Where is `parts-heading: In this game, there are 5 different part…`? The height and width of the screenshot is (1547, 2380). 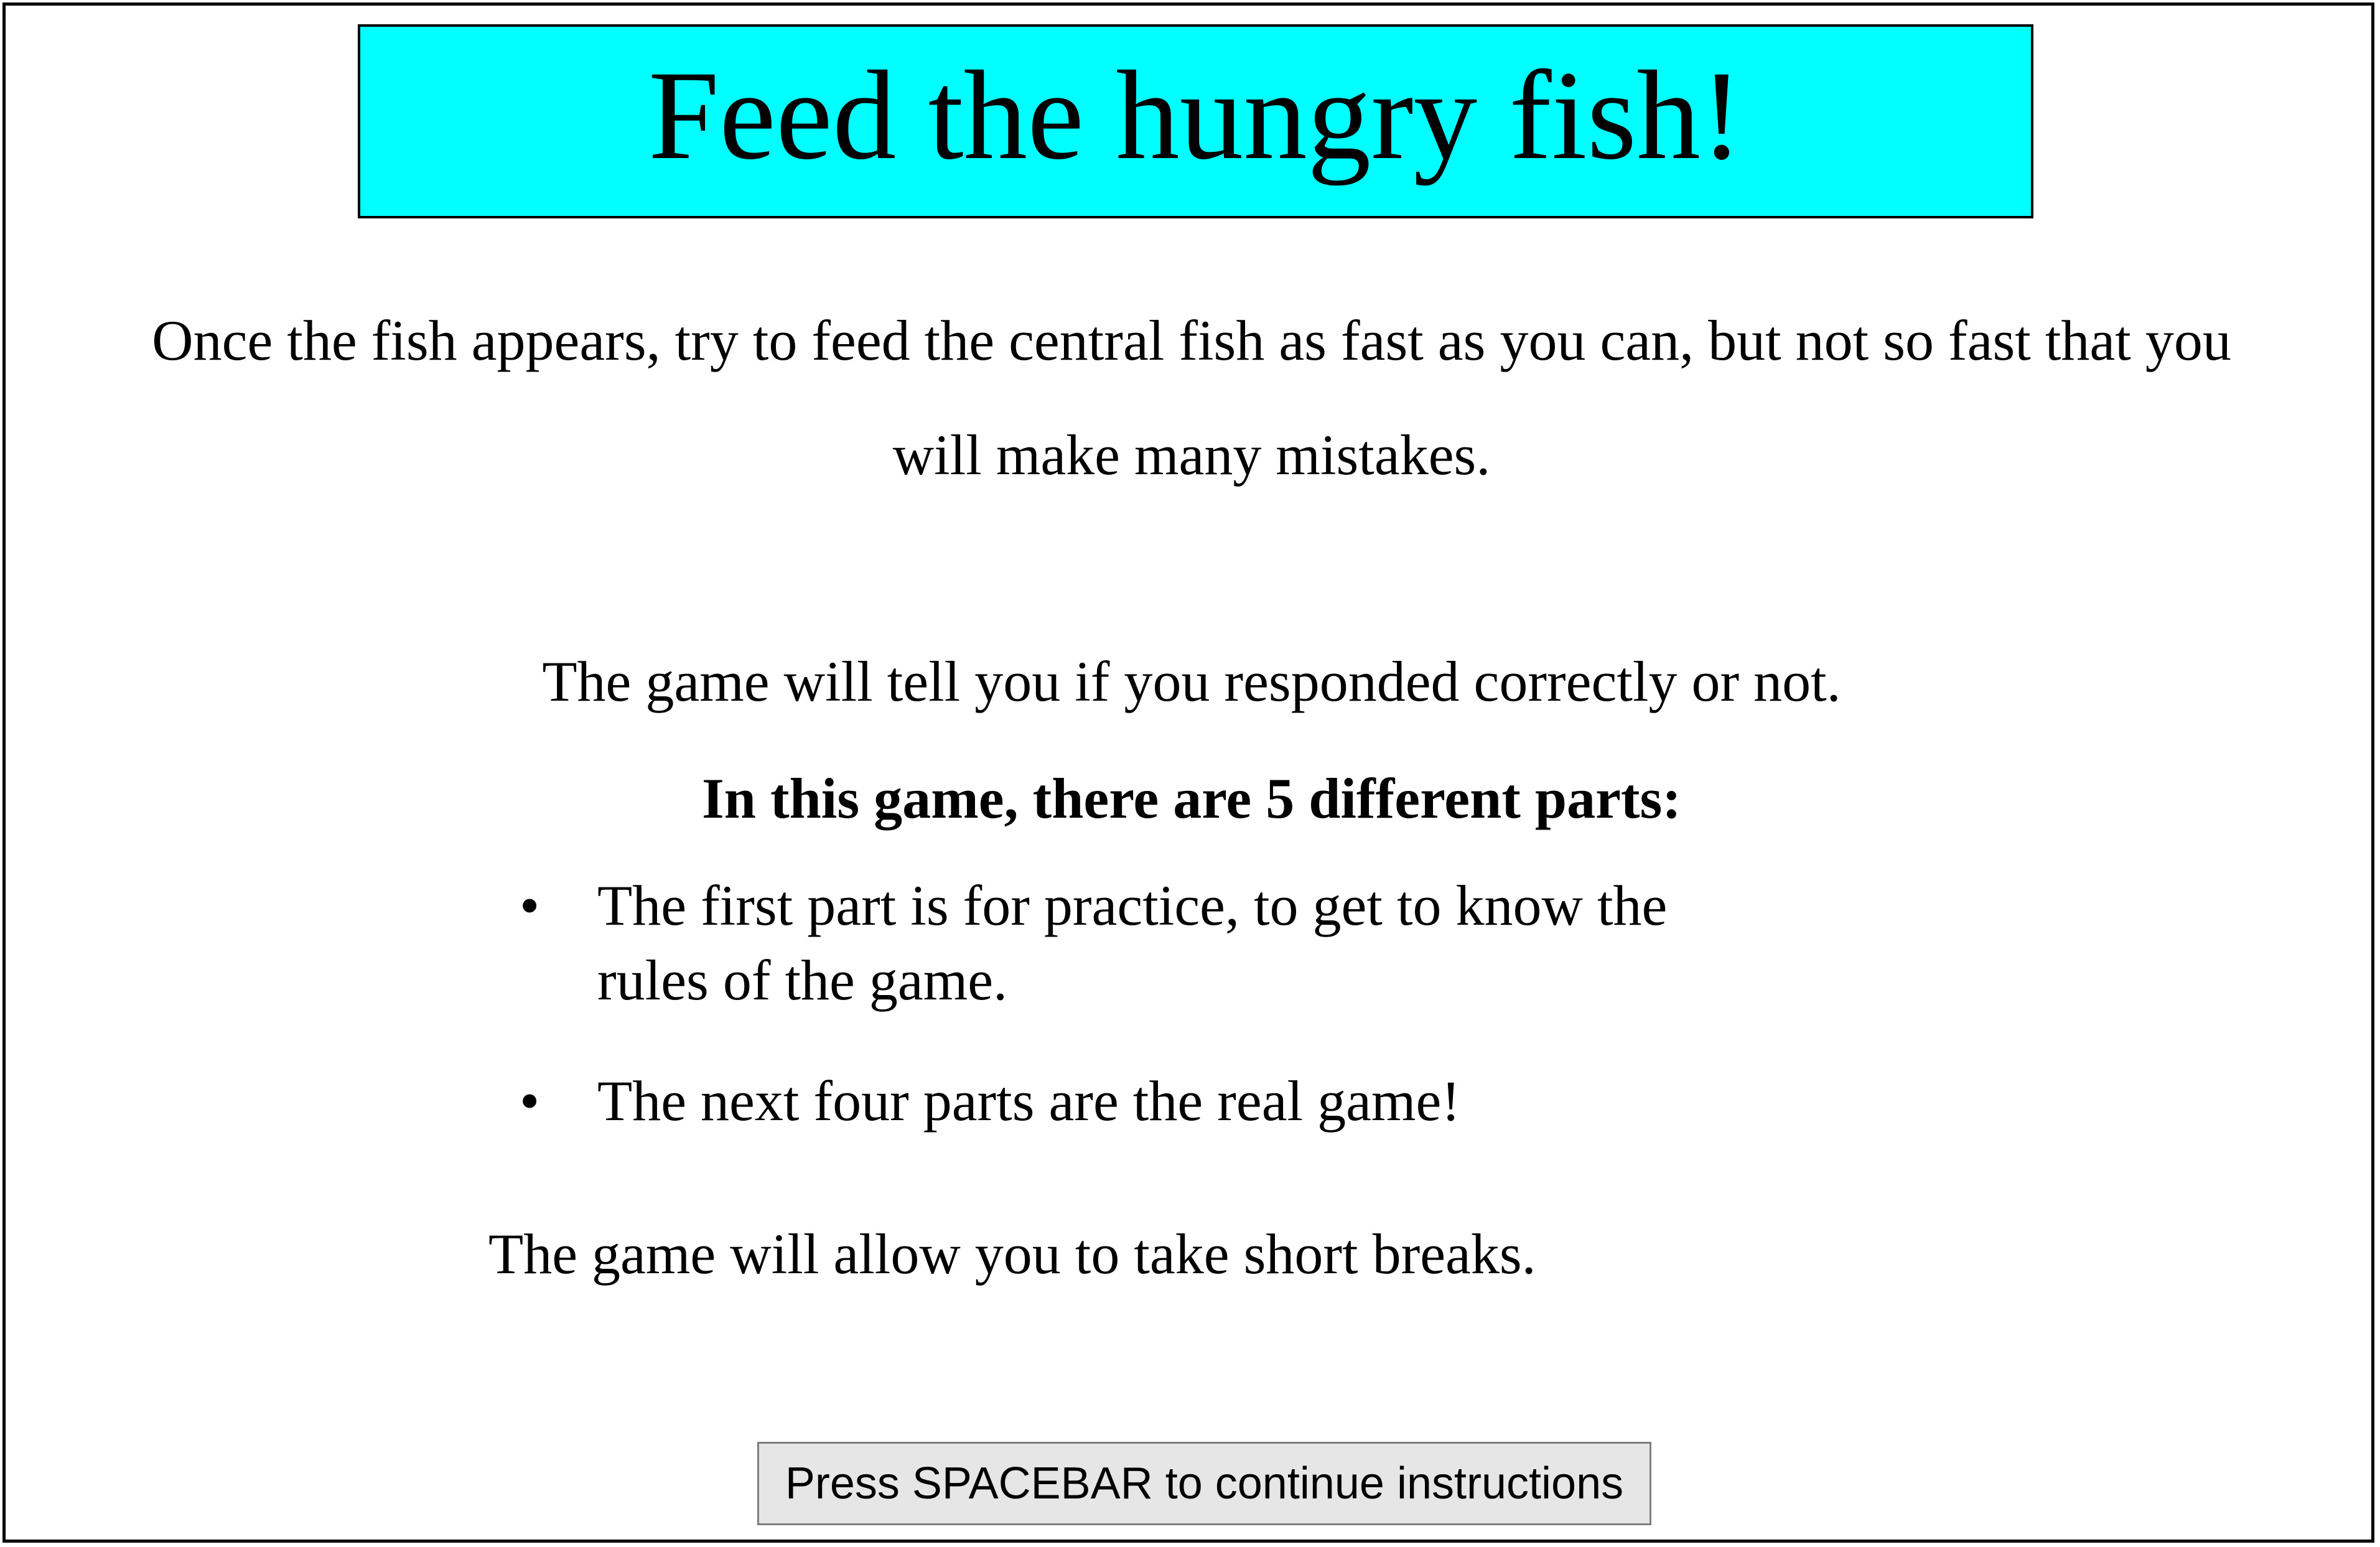 parts-heading: In this game, there are 5 different part… is located at coordinates (1192, 798).